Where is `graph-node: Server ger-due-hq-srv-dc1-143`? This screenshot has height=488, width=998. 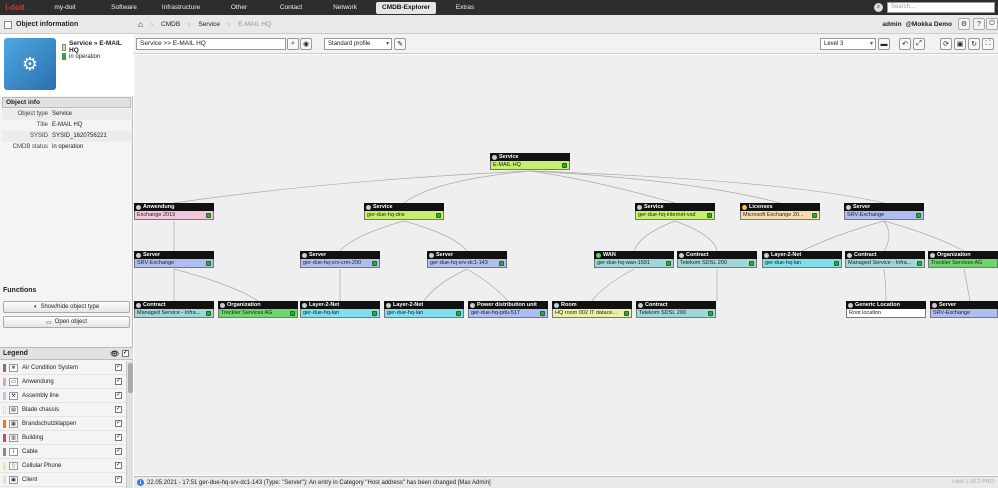 graph-node: Server ger-due-hq-srv-dc1-143 is located at coordinates (467, 259).